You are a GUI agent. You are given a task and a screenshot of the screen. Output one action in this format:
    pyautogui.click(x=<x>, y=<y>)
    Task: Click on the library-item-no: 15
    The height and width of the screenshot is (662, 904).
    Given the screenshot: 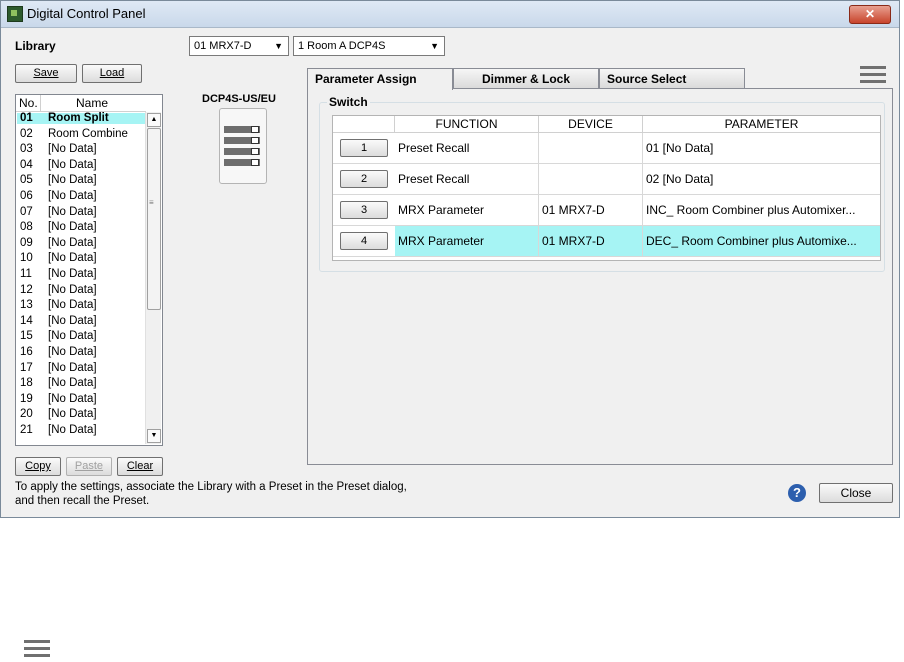 What is the action you would take?
    pyautogui.click(x=26, y=336)
    